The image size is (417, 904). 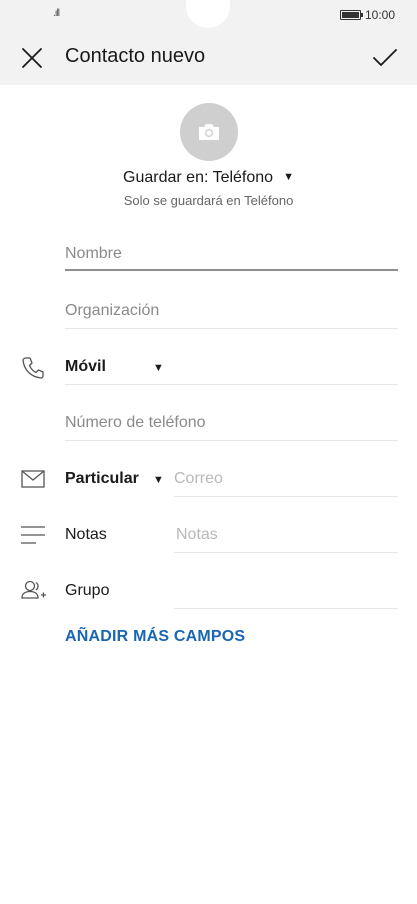 I want to click on phone-icon, so click(x=33, y=368).